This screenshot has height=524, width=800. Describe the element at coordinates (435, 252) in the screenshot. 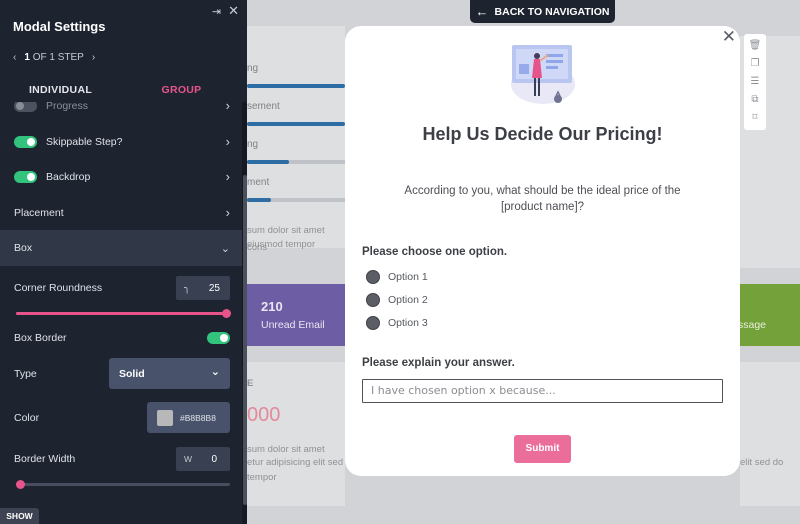

I see `choose-option-label: Please choose one option.` at that location.